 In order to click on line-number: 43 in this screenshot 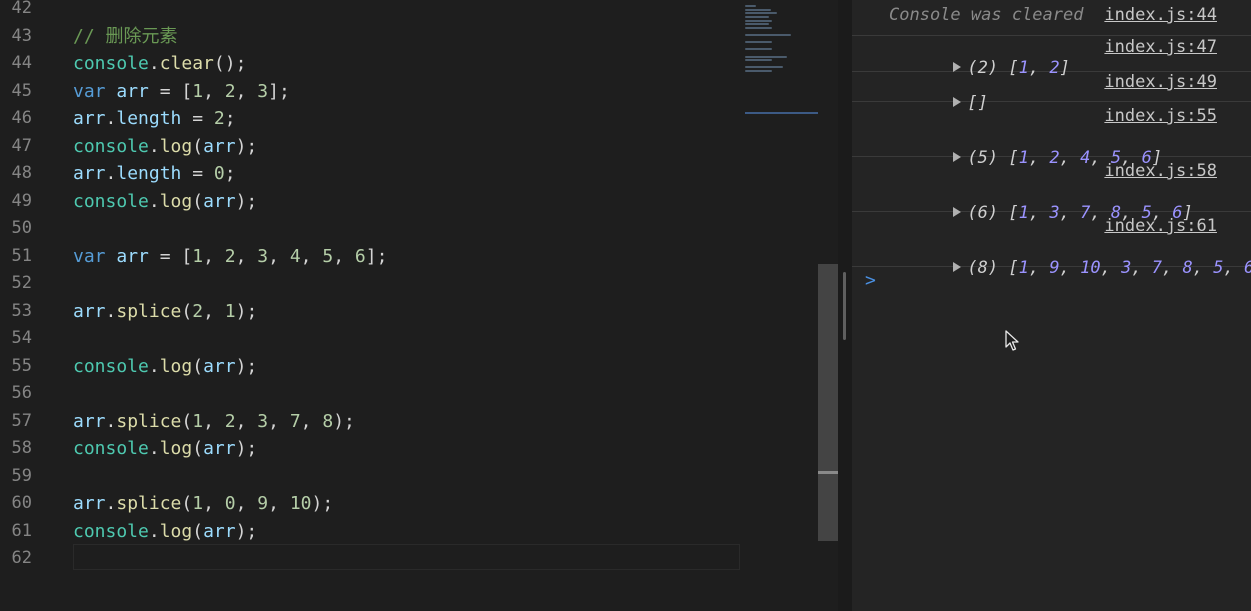, I will do `click(21, 35)`.